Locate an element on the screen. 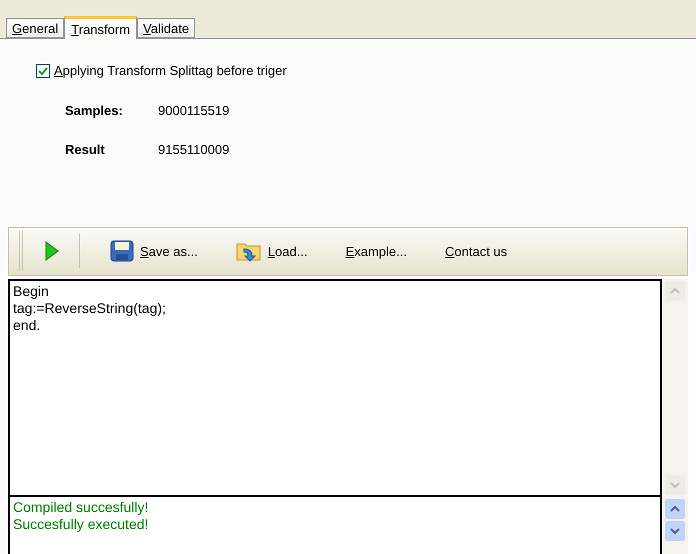  log-line: Succesfully executed! is located at coordinates (81, 524).